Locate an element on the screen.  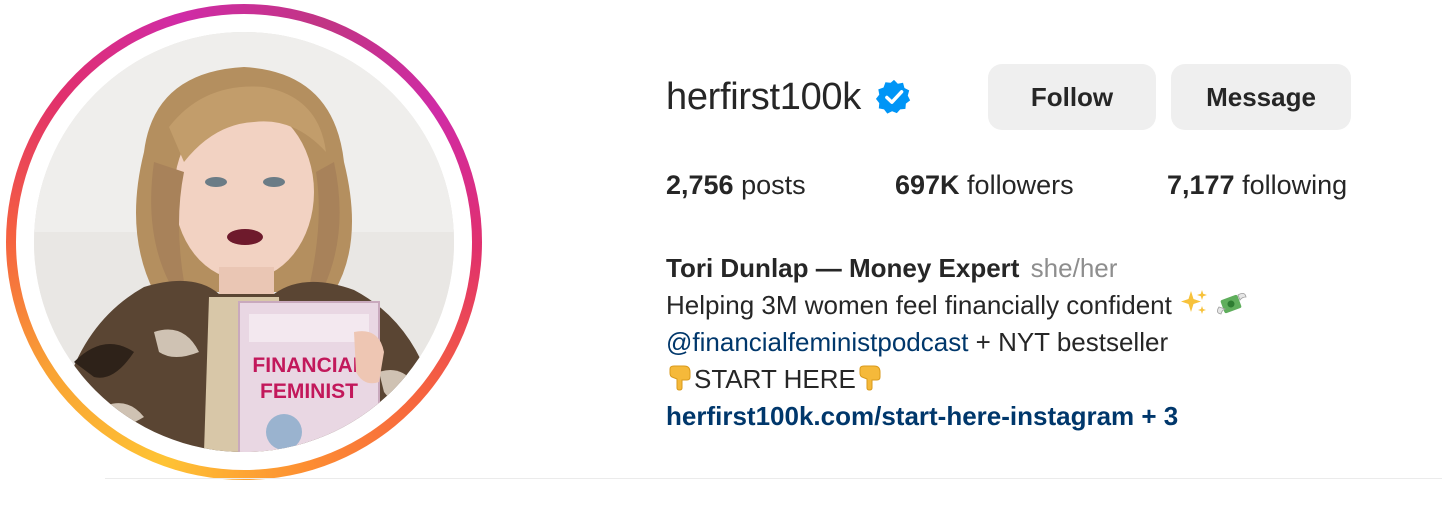
bio-bestseller-text: + NYT bestseller is located at coordinates (1068, 342).